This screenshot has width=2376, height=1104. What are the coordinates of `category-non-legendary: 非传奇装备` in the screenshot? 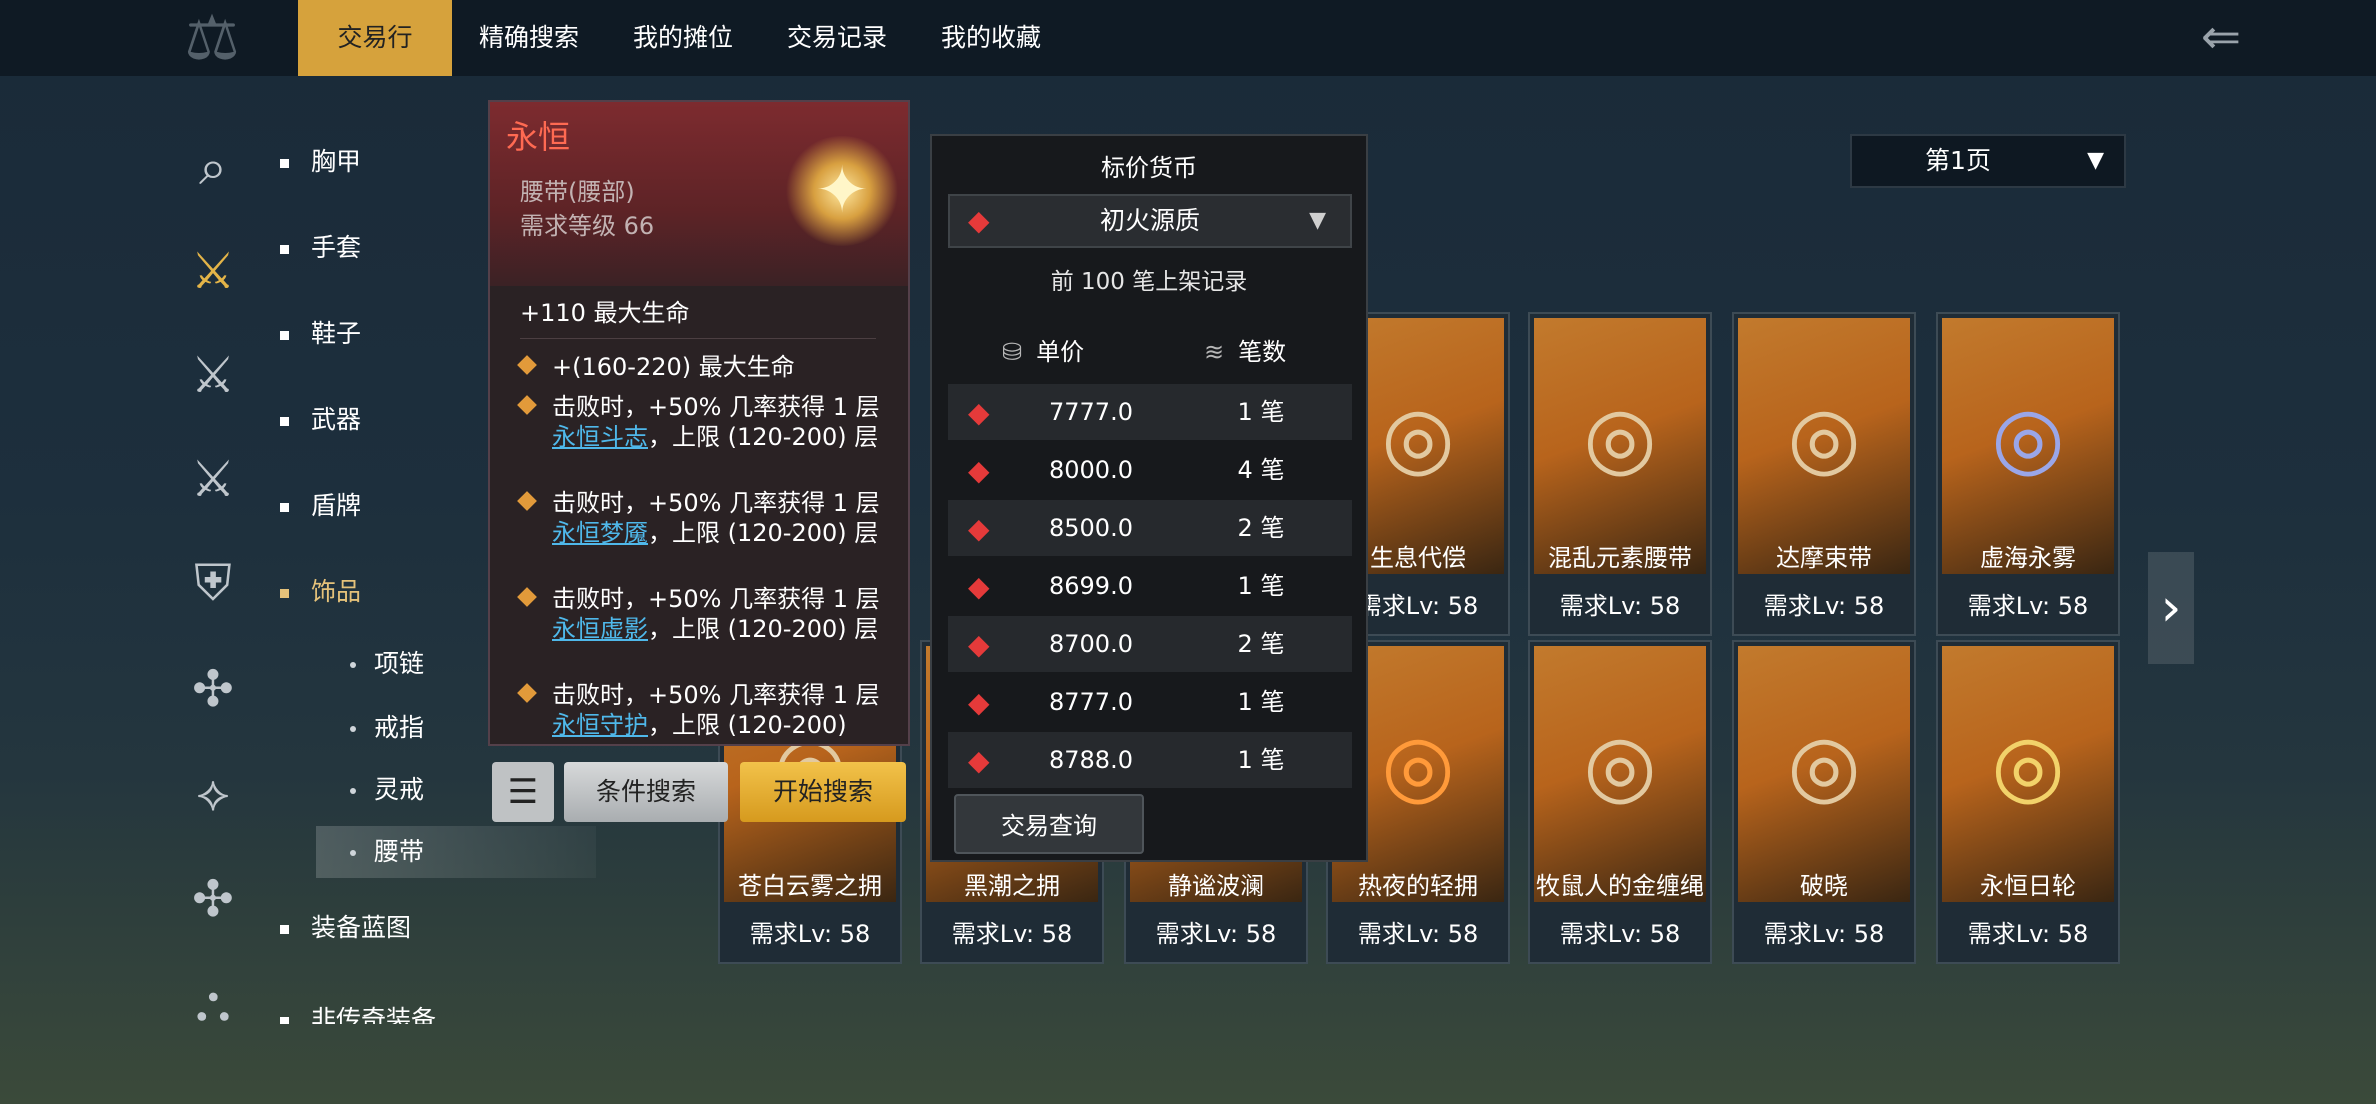 It's located at (358, 1012).